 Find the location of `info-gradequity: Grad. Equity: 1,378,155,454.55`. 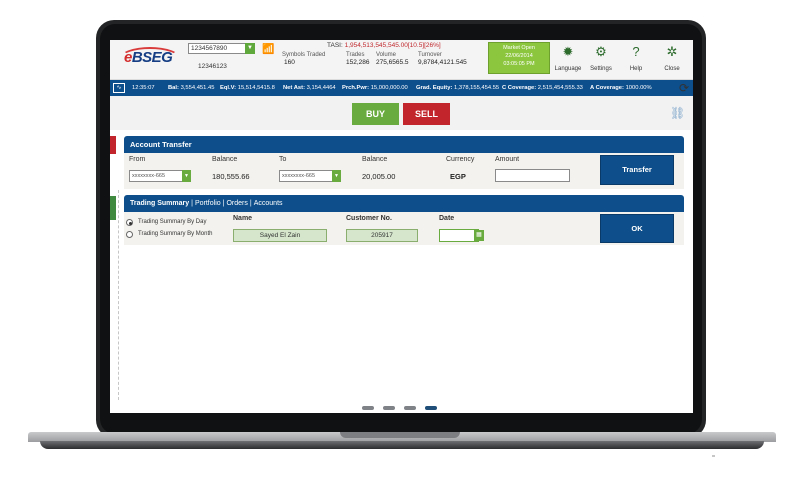

info-gradequity: Grad. Equity: 1,378,155,454.55 is located at coordinates (457, 88).